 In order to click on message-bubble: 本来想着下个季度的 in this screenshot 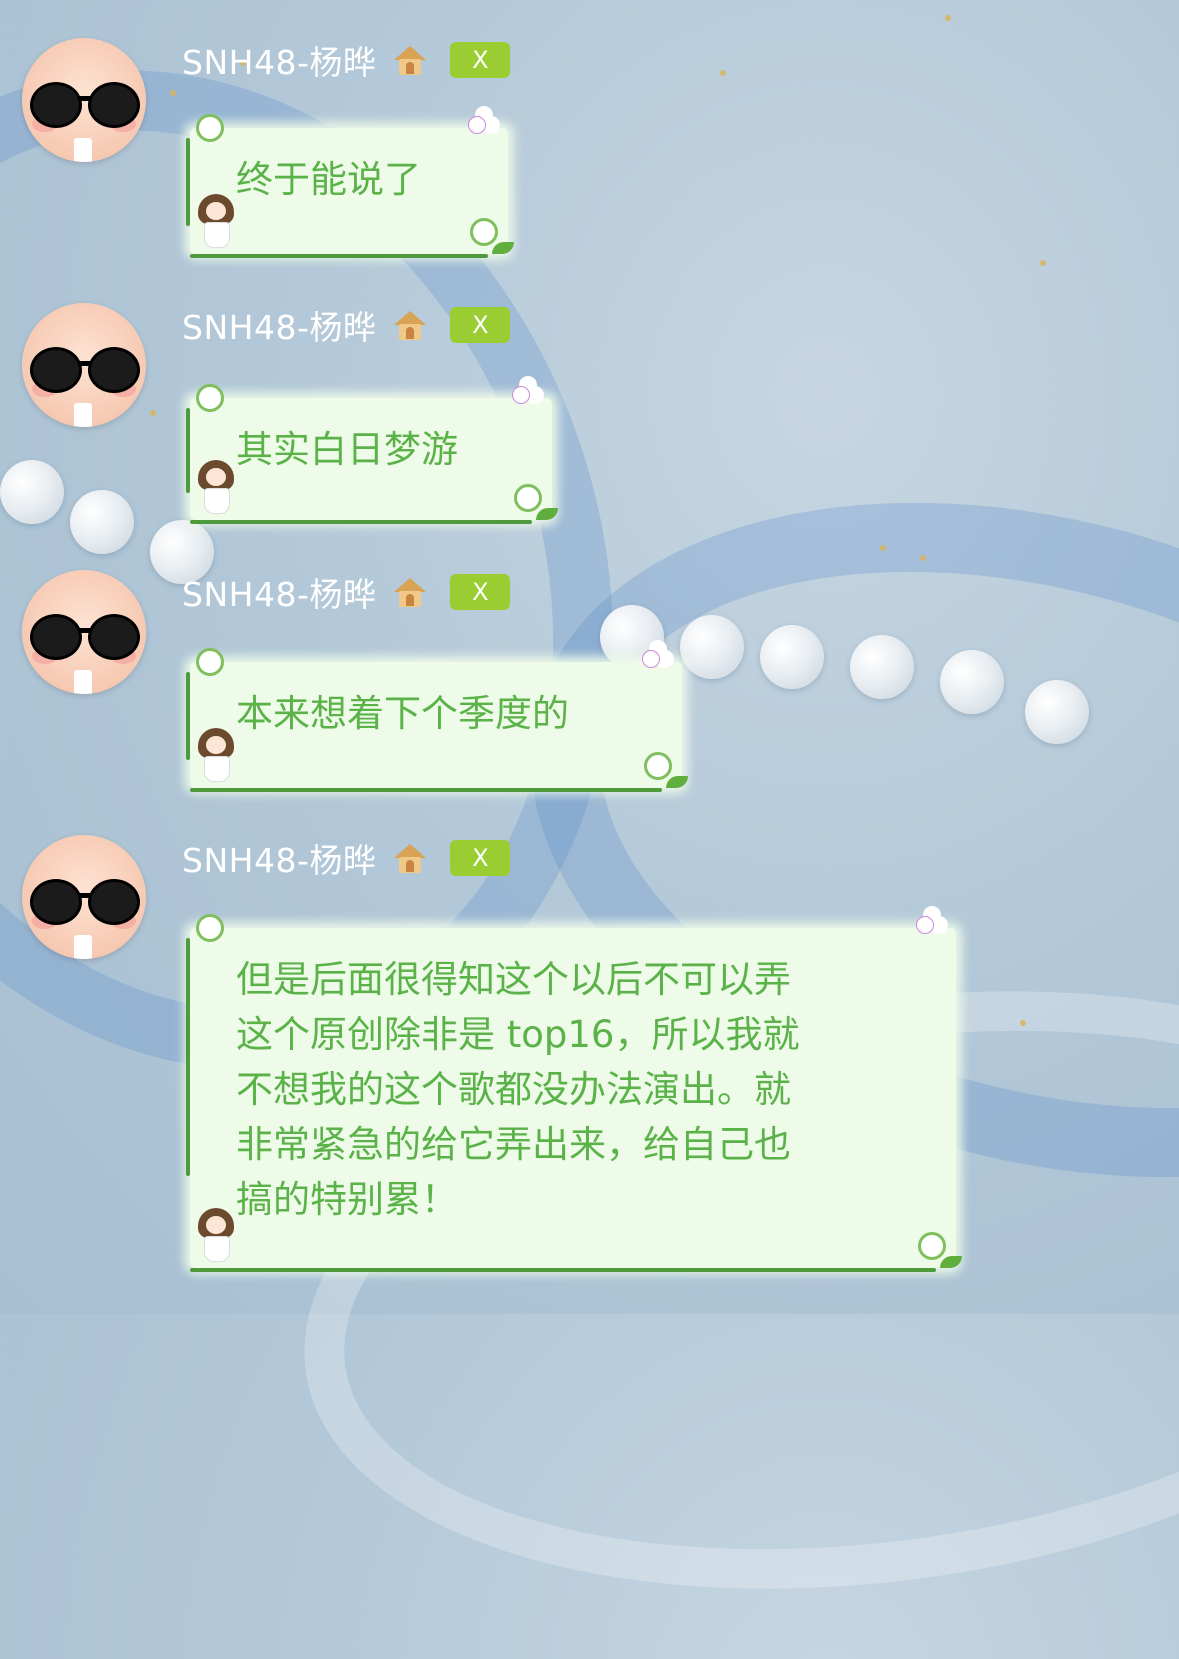, I will do `click(437, 720)`.